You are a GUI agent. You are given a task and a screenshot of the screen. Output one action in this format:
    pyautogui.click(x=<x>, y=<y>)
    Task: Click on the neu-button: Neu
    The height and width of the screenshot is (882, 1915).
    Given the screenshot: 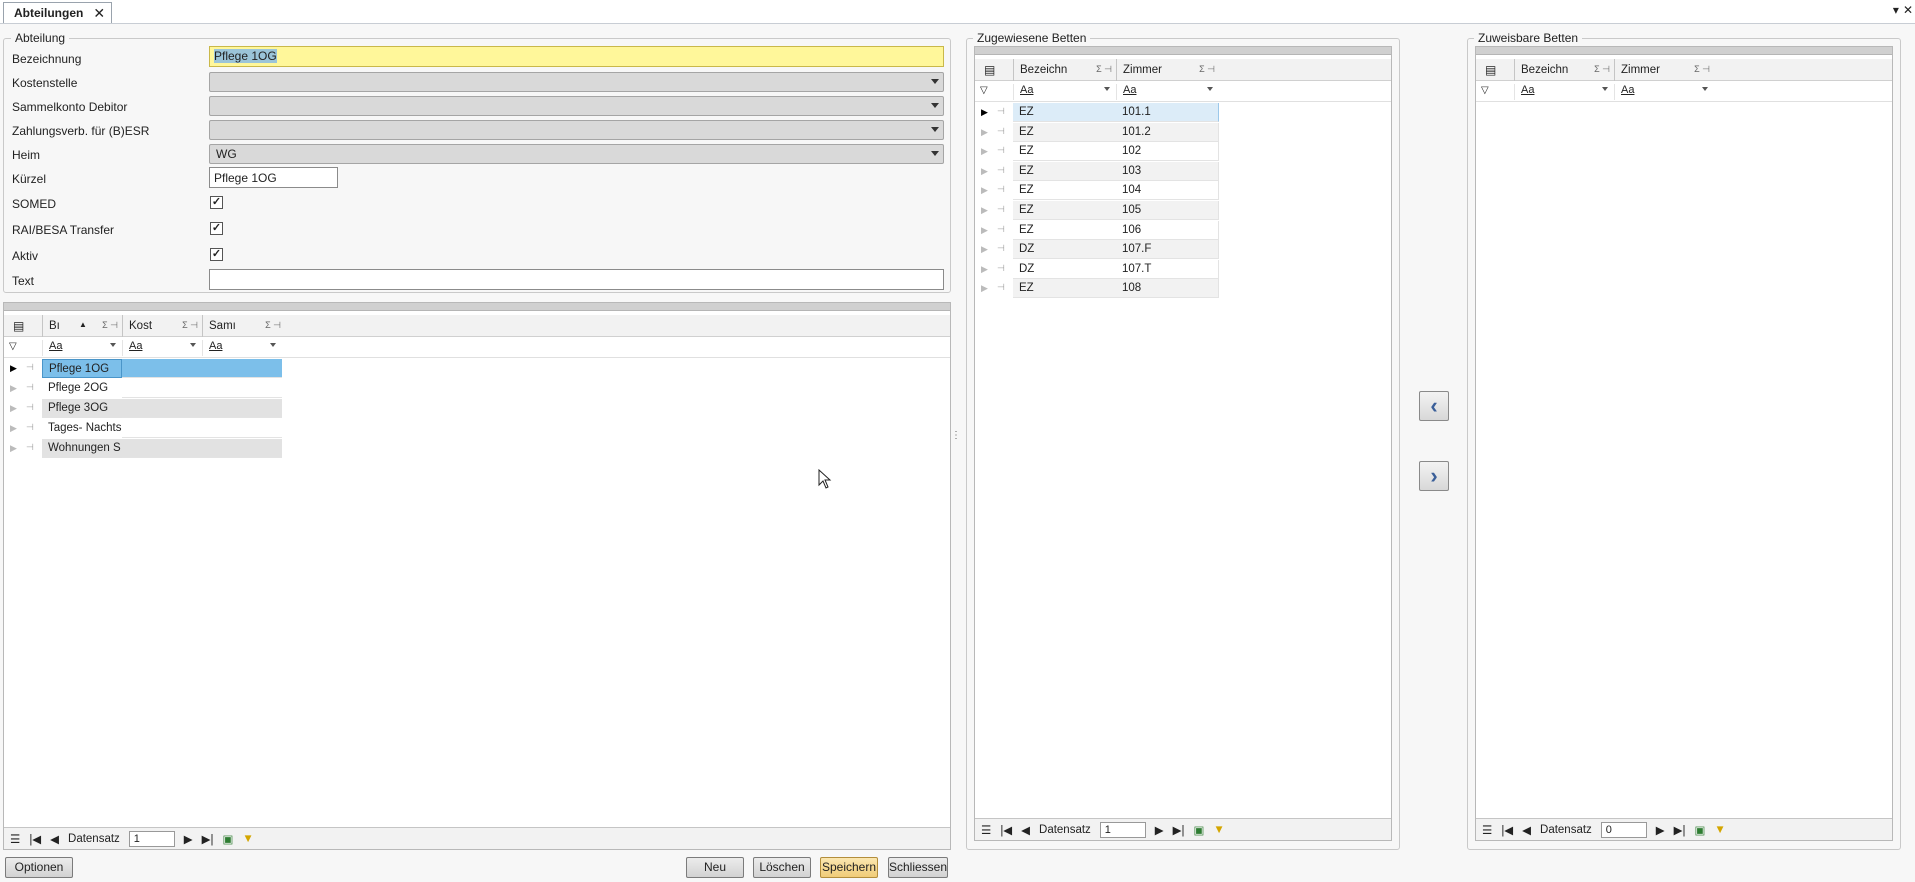 What is the action you would take?
    pyautogui.click(x=715, y=867)
    